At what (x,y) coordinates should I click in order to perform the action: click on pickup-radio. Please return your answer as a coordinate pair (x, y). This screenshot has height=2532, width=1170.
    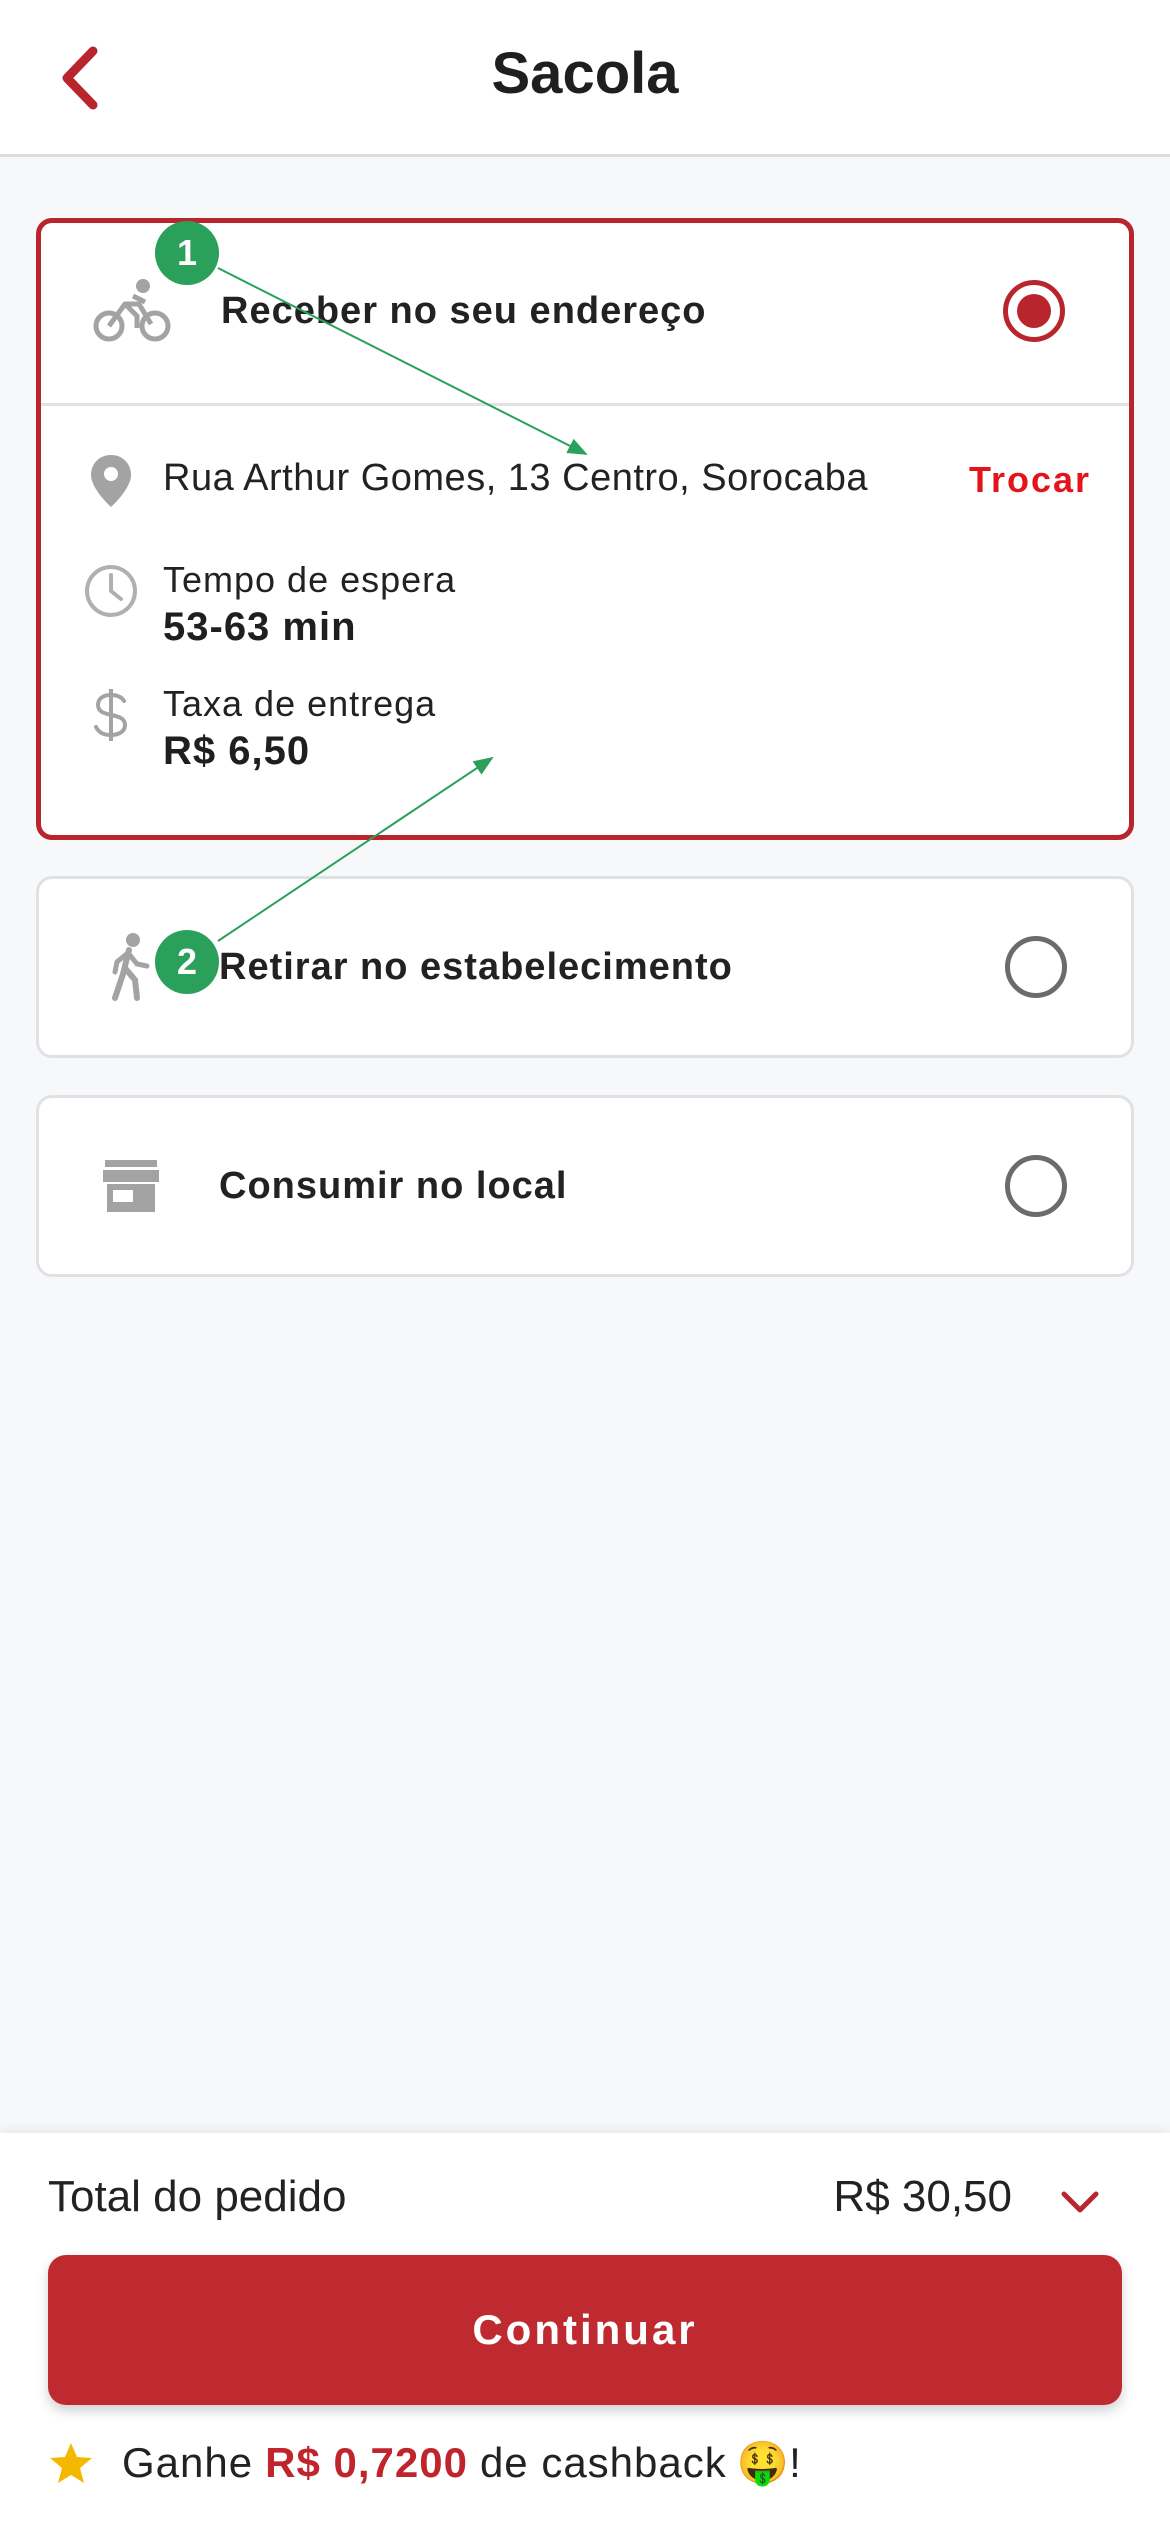
    Looking at the image, I should click on (1036, 967).